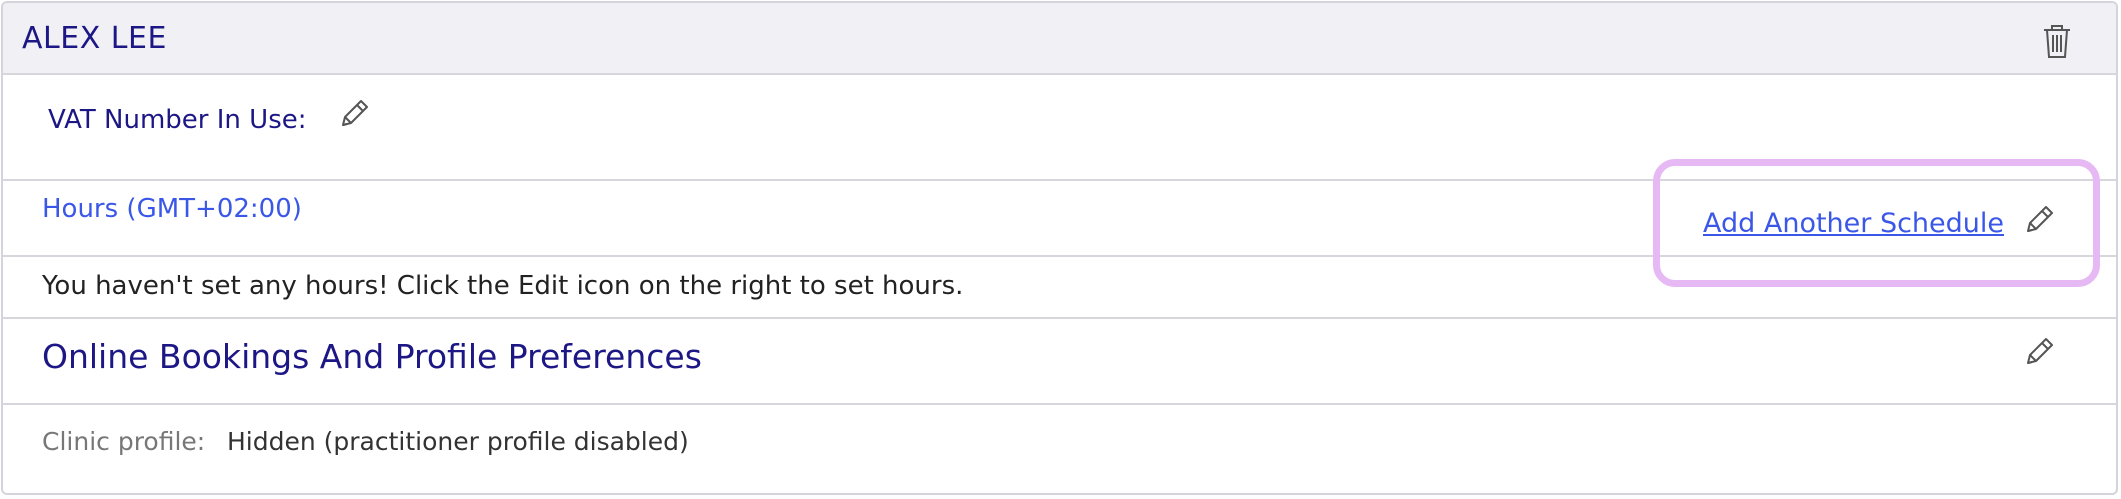 The width and height of the screenshot is (2121, 499). What do you see at coordinates (1853, 223) in the screenshot?
I see `add-another-schedule-link: Add Another Schedule` at bounding box center [1853, 223].